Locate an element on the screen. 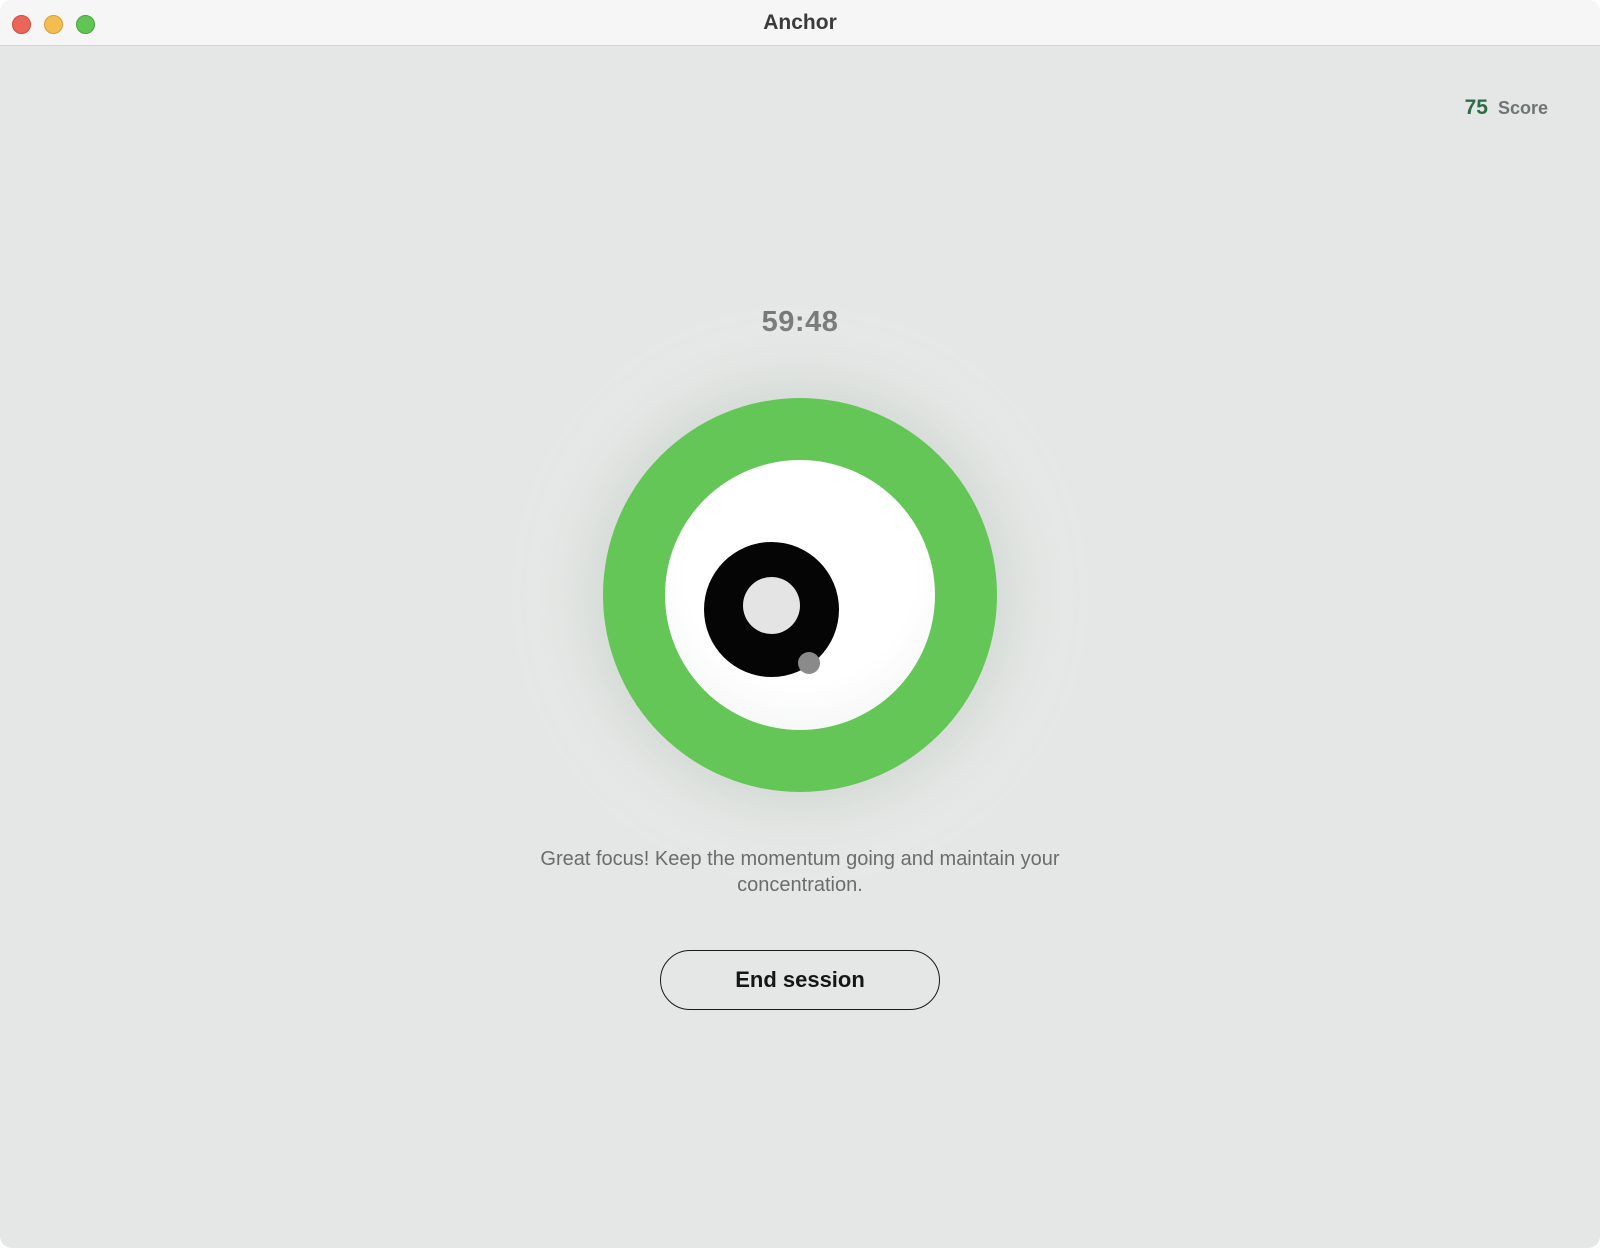  window-title: Anchor is located at coordinates (800, 22).